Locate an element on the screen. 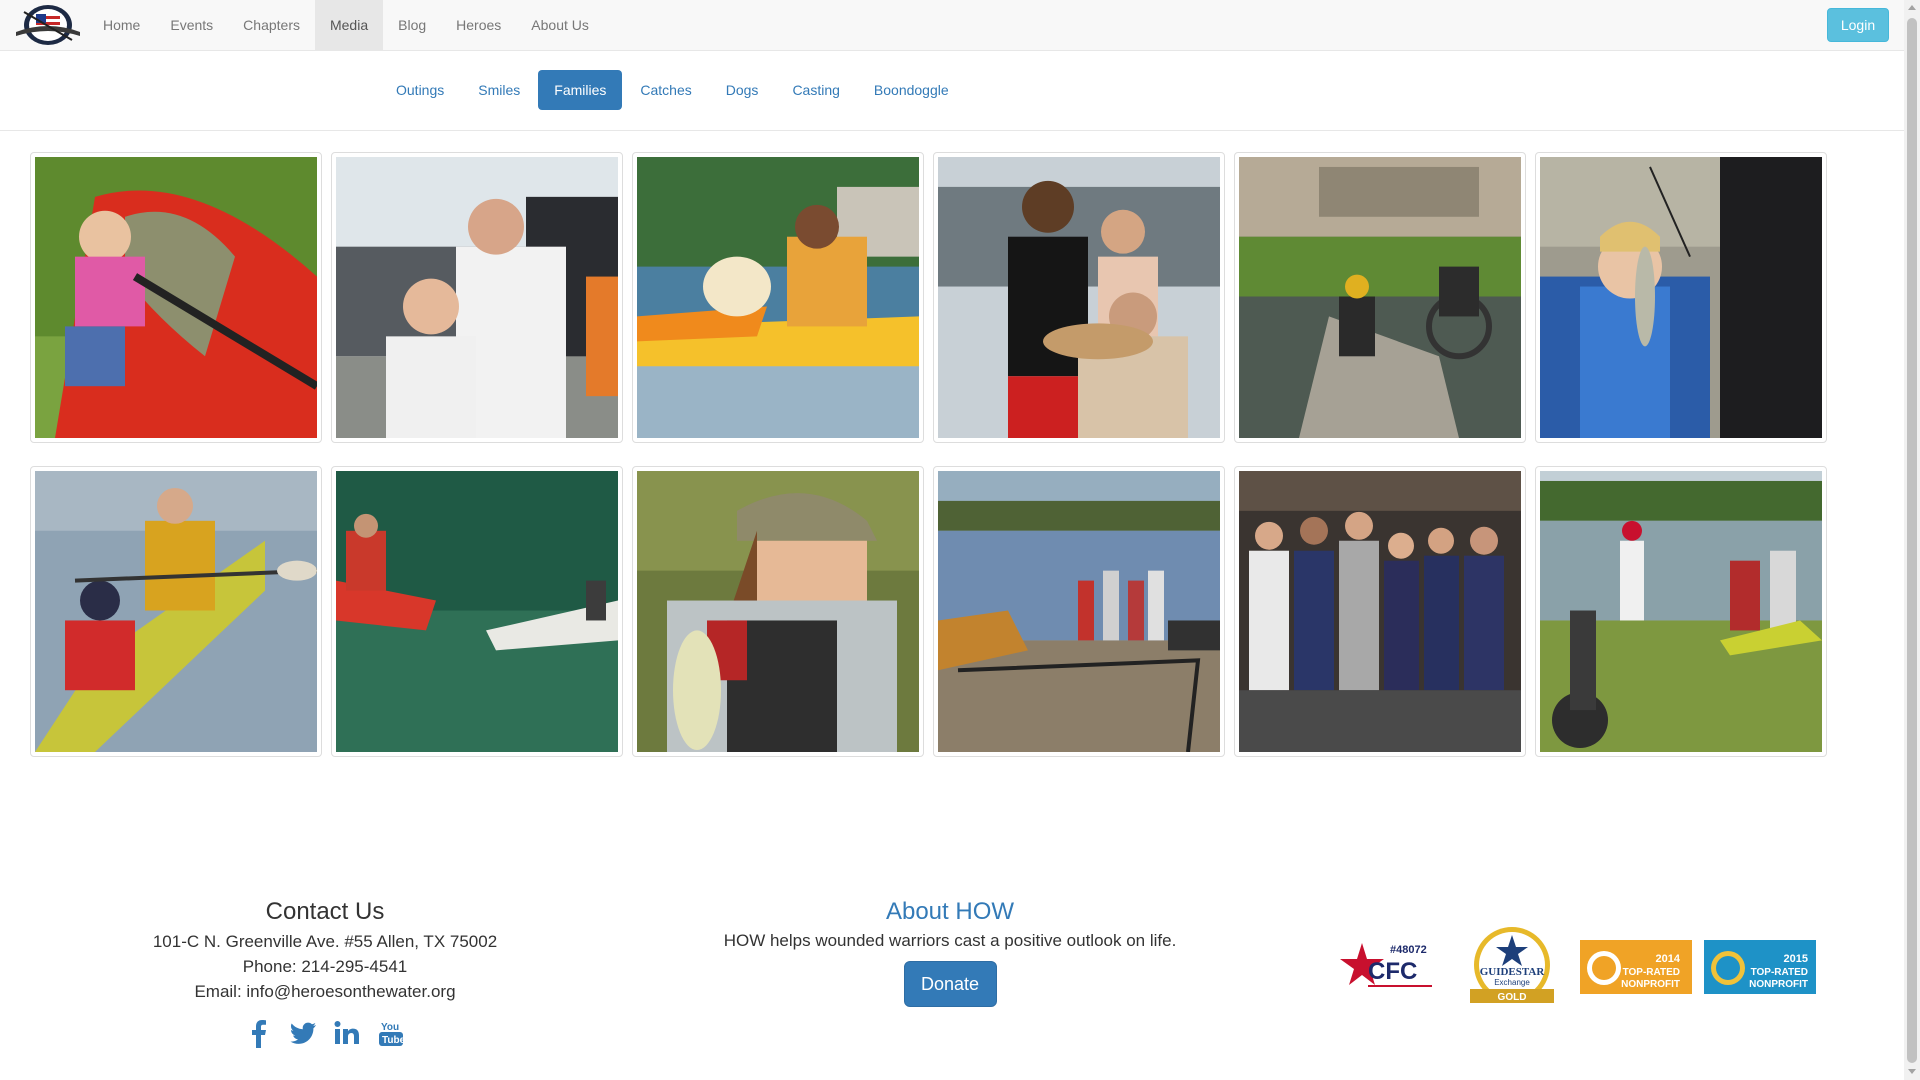  photo-man-and-boy-by-trailer is located at coordinates (477, 297).